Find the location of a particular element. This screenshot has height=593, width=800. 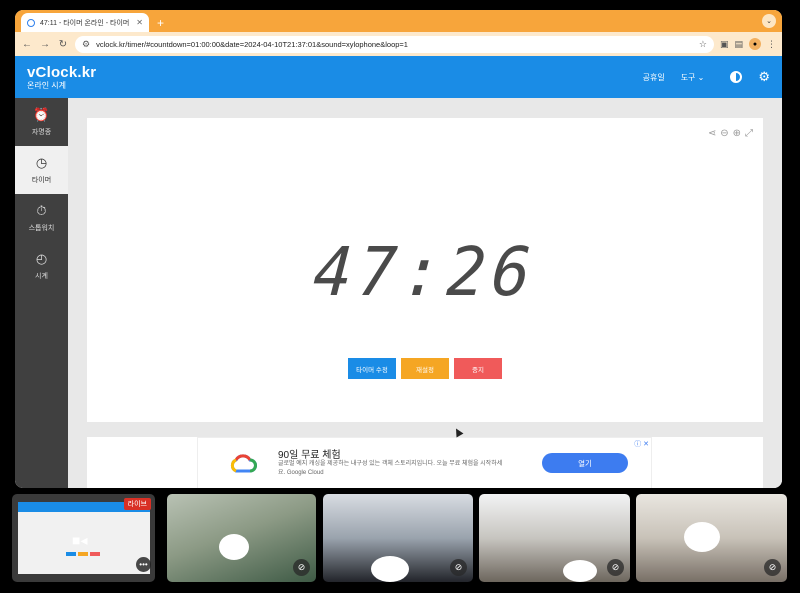

theme-contrast-icon is located at coordinates (736, 77).